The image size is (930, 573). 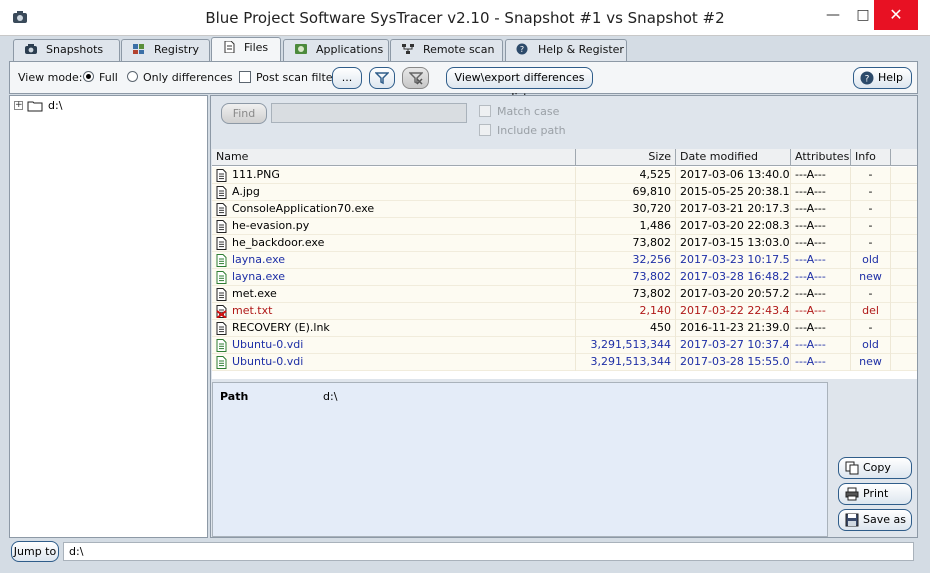 I want to click on tab-registry: Registry, so click(x=165, y=50).